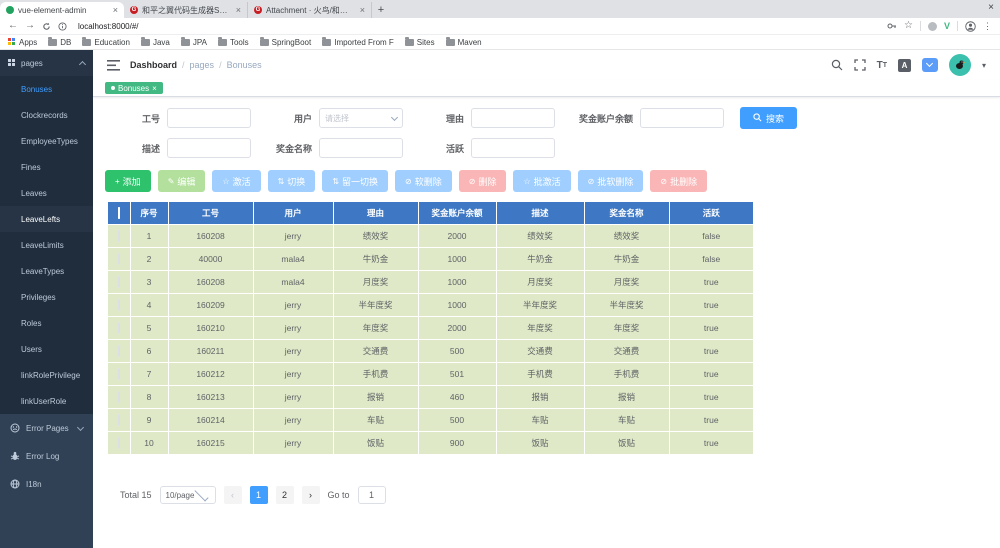  I want to click on sidebar-item-employeetypes: EmployeeTypes, so click(46, 141).